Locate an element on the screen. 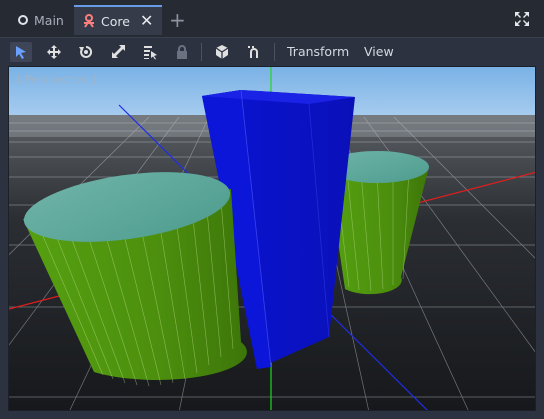 The height and width of the screenshot is (419, 544). view-menu: View is located at coordinates (379, 52).